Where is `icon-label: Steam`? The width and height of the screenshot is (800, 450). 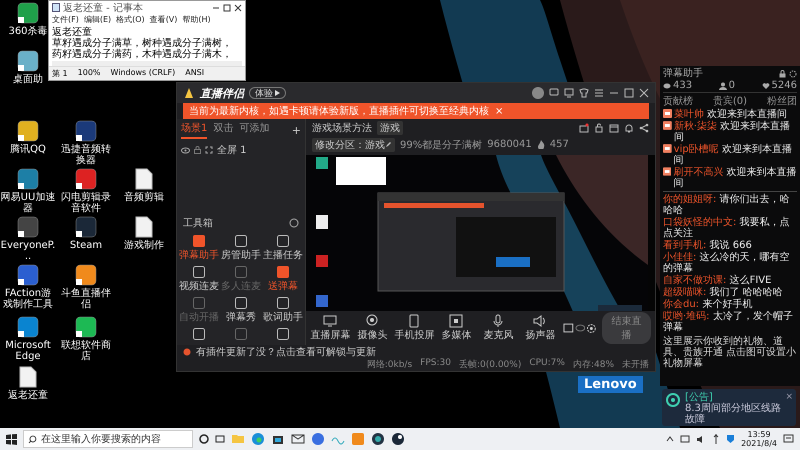
icon-label: Steam is located at coordinates (86, 245).